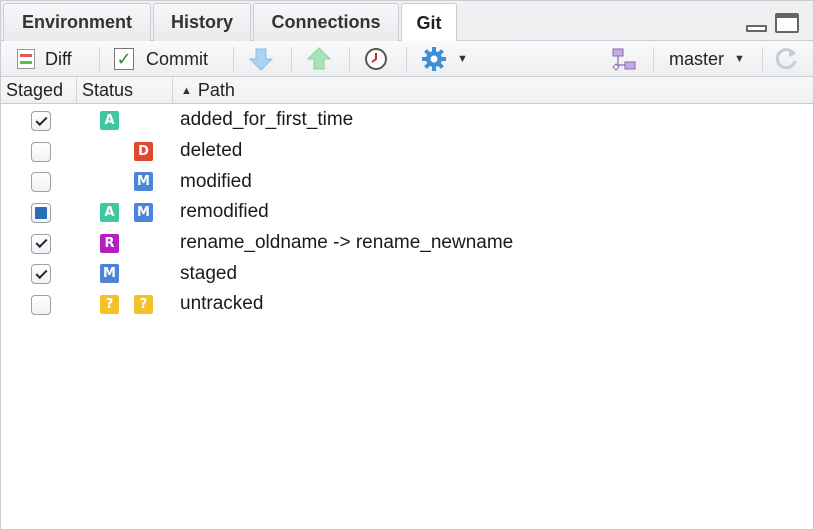 This screenshot has width=814, height=530. I want to click on file-path: rename_oldname -> rename_newname, so click(347, 243).